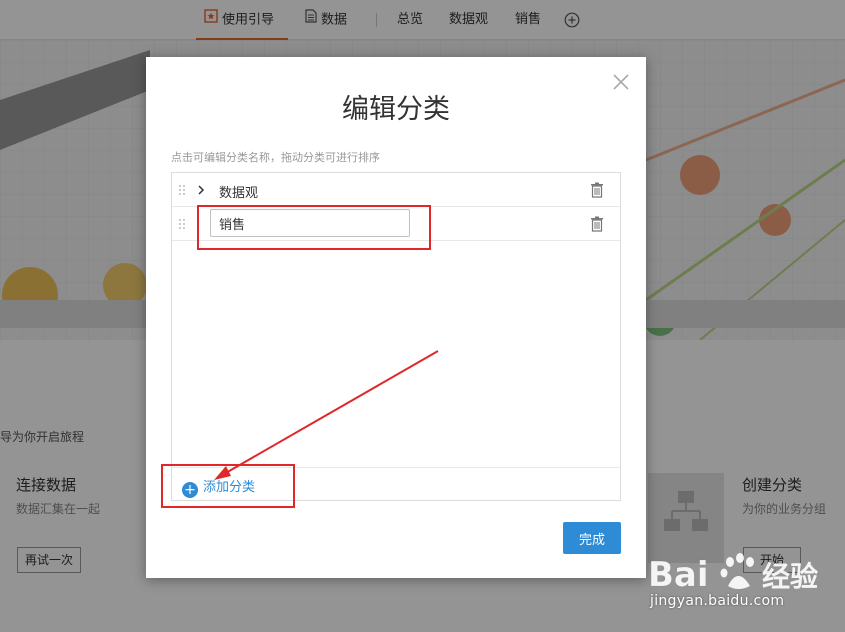 Image resolution: width=845 pixels, height=632 pixels. Describe the element at coordinates (678, 575) in the screenshot. I see `svg-text: Bai` at that location.